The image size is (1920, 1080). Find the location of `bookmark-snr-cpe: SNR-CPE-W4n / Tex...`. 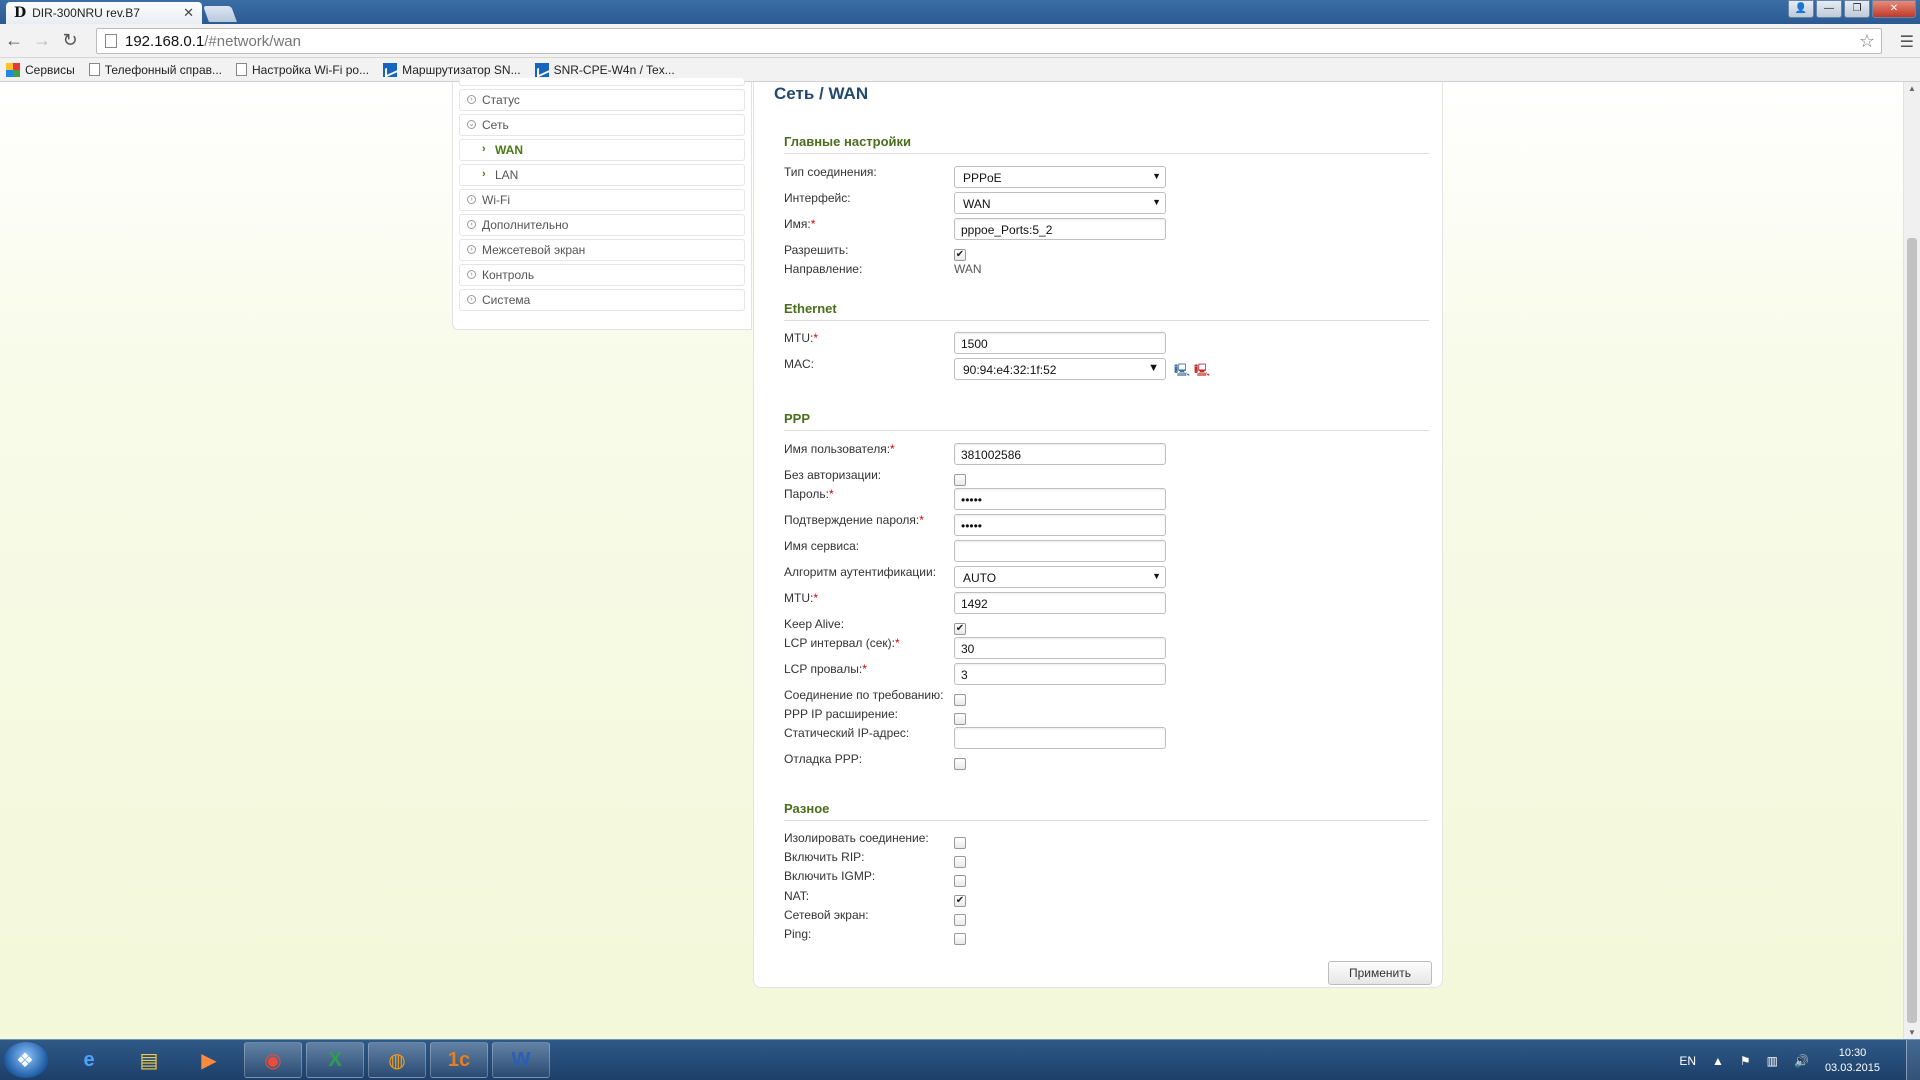

bookmark-snr-cpe: SNR-CPE-W4n / Tex... is located at coordinates (604, 69).